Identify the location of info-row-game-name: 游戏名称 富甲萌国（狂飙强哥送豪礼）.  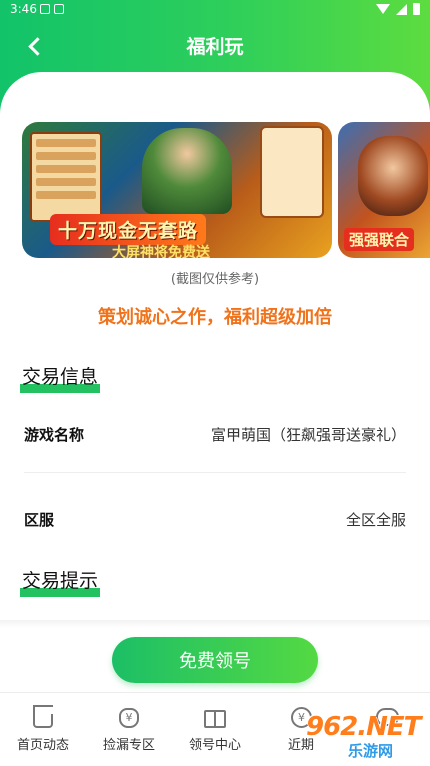
(215, 434).